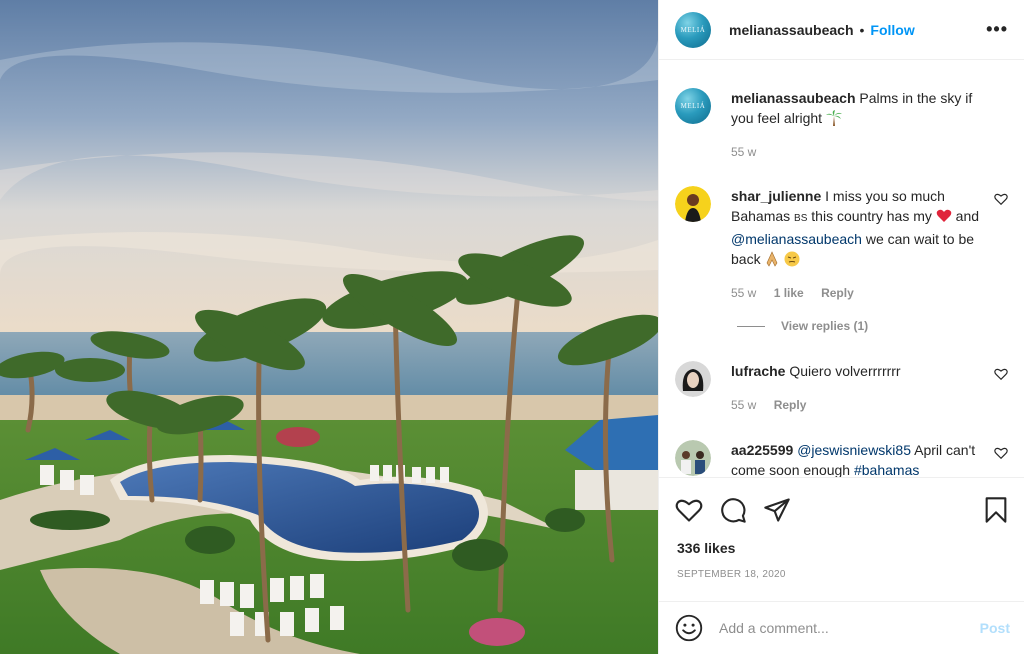  I want to click on post-header: MELIÁ melianassaubeach • Follow •••, so click(841, 30).